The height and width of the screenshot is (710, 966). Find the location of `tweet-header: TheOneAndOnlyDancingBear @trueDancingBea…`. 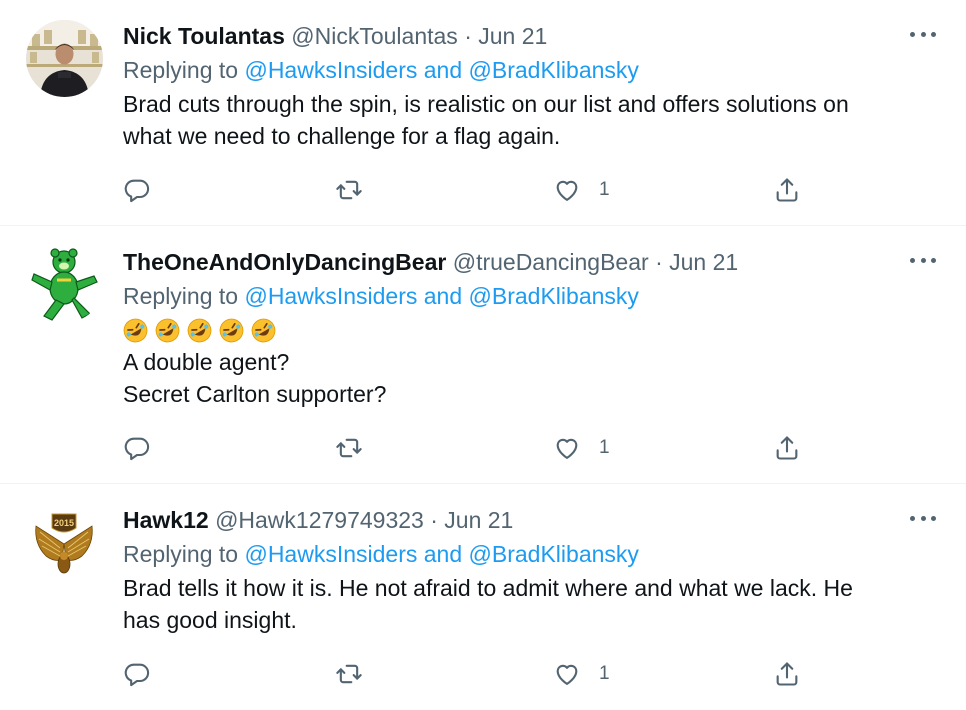

tweet-header: TheOneAndOnlyDancingBear @trueDancingBea… is located at coordinates (524, 262).